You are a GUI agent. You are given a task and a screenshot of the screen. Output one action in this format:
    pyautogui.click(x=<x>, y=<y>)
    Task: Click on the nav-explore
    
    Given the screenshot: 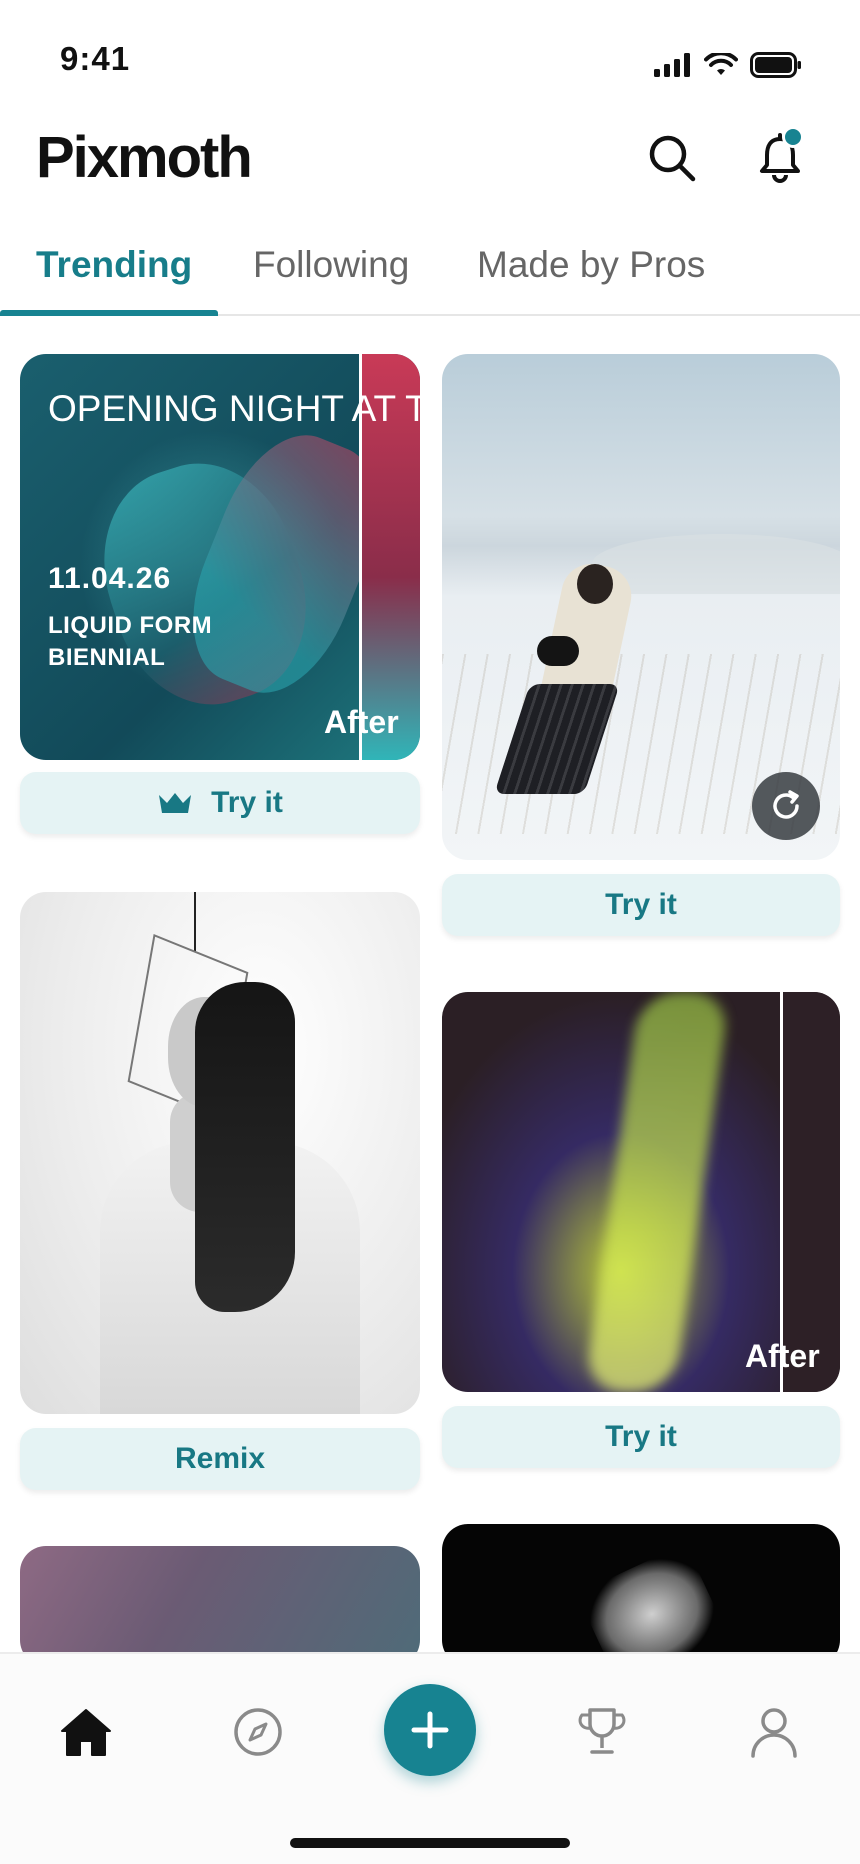 What is the action you would take?
    pyautogui.click(x=258, y=1732)
    